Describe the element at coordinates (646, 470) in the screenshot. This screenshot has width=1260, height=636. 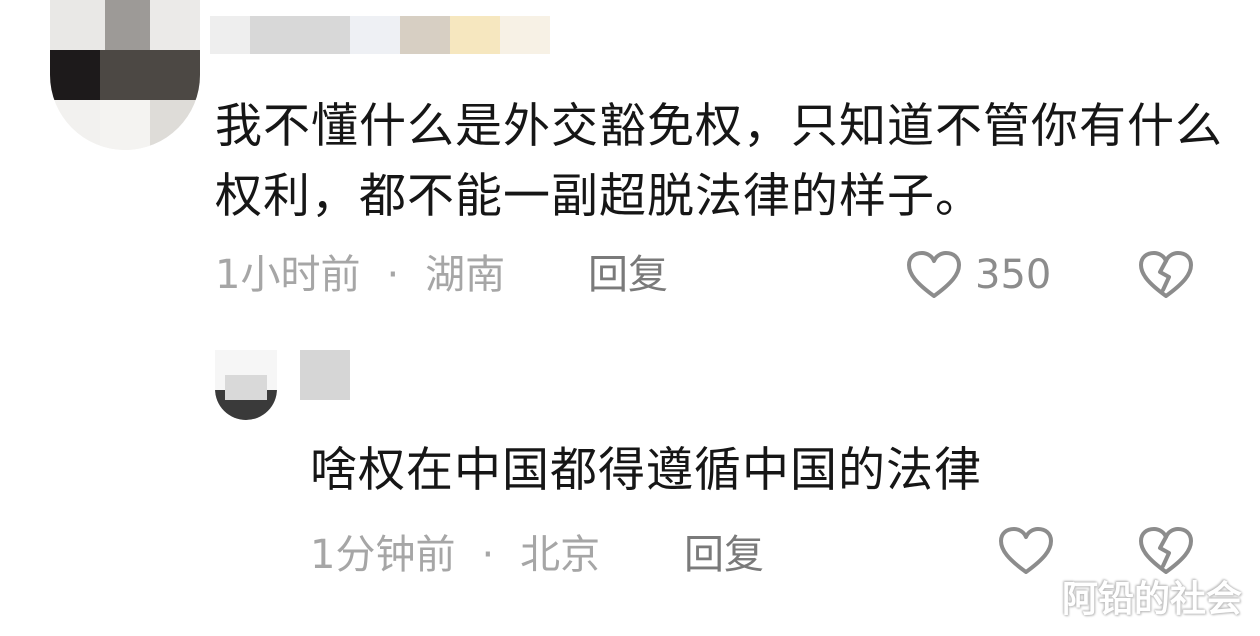
I see `comment-text: 啥权在中国都得遵循中国的法律` at that location.